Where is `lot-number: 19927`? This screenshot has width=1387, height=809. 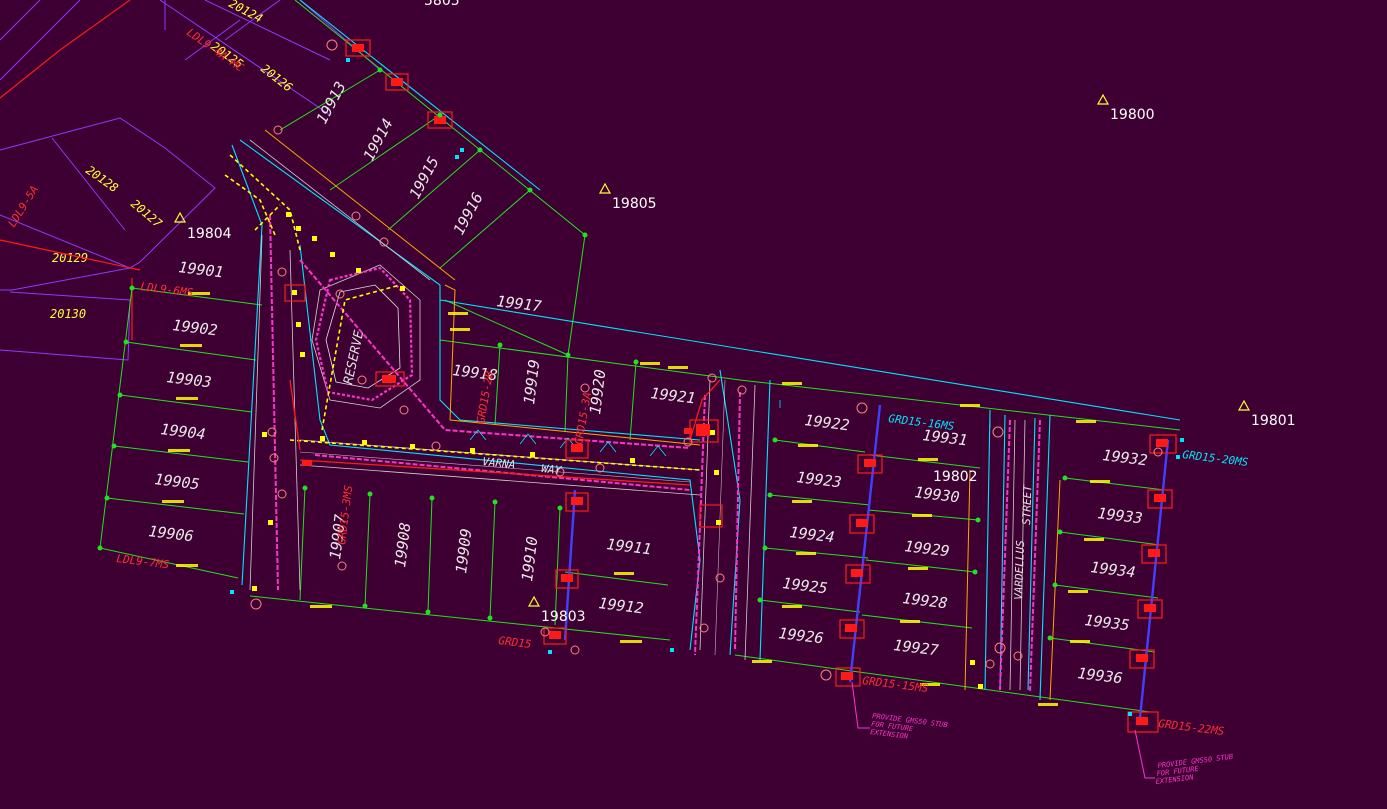 lot-number: 19927 is located at coordinates (916, 647).